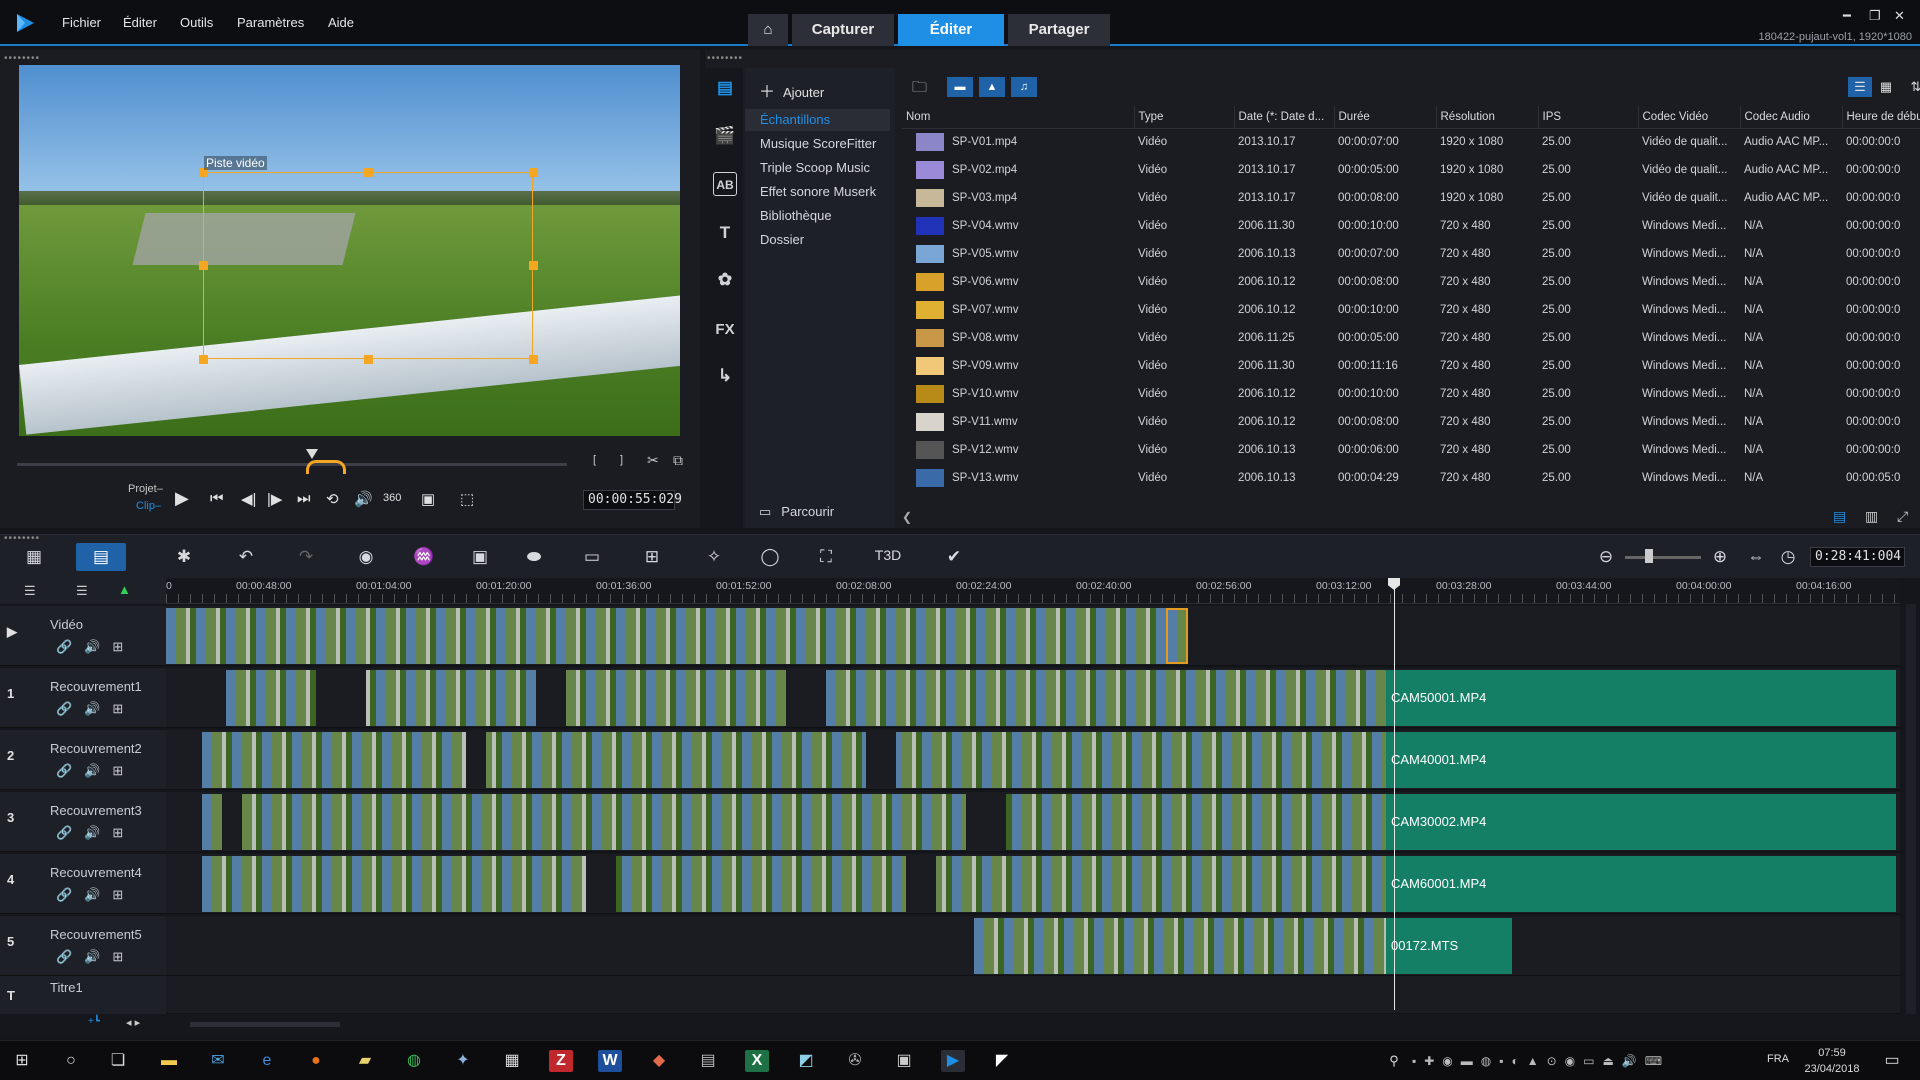  Describe the element at coordinates (806, 1061) in the screenshot. I see `notes-icon: ◩` at that location.